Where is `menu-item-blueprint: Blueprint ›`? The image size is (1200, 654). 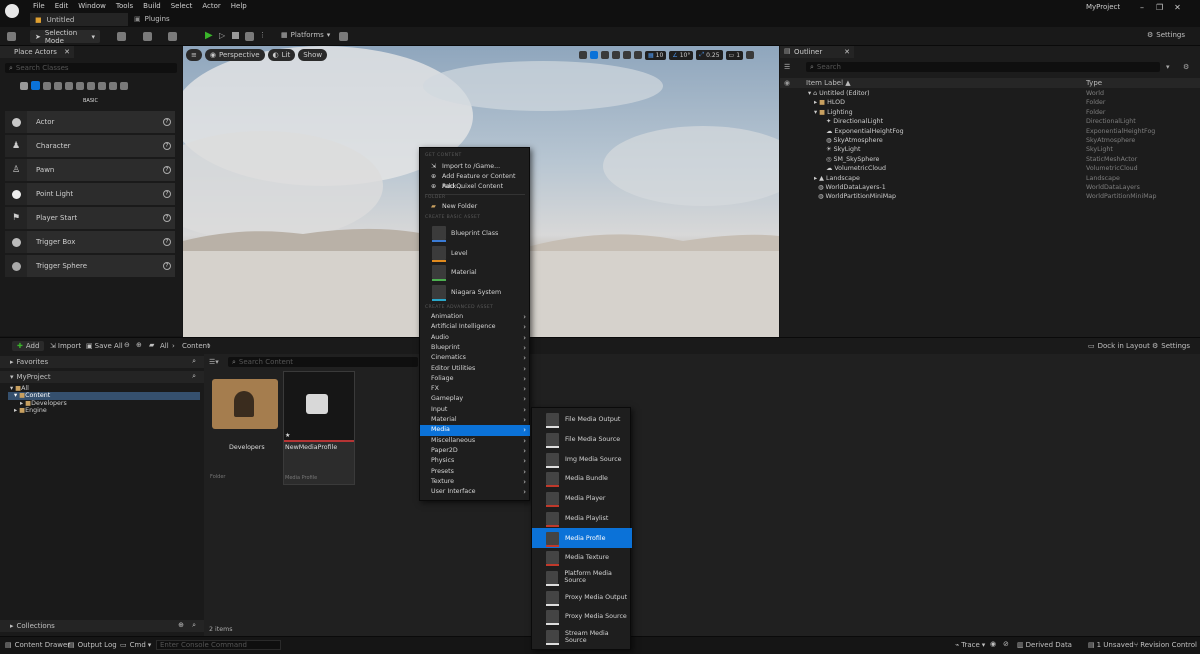
menu-item-blueprint: Blueprint › is located at coordinates (475, 348).